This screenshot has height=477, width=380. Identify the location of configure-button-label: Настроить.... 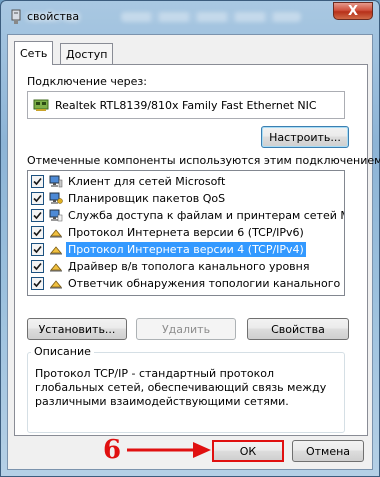
(305, 137).